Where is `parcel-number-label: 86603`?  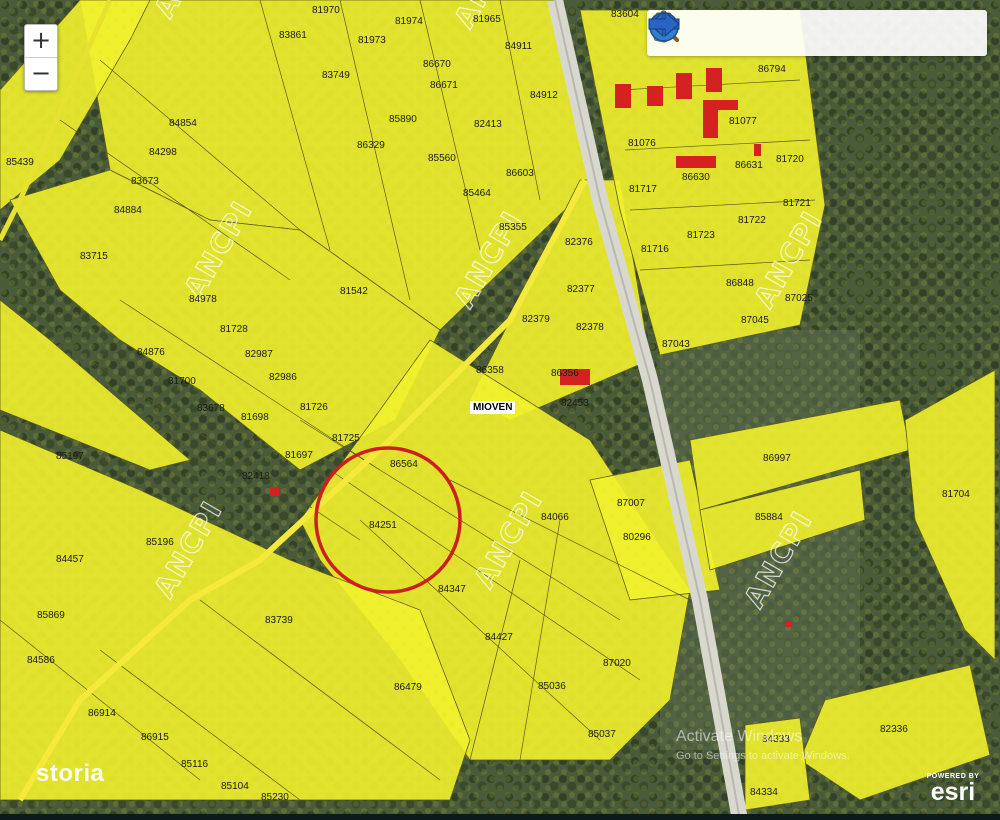 parcel-number-label: 86603 is located at coordinates (520, 173).